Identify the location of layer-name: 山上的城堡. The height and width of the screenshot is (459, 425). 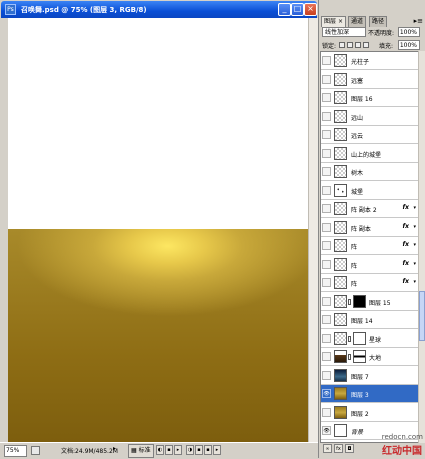
(366, 154).